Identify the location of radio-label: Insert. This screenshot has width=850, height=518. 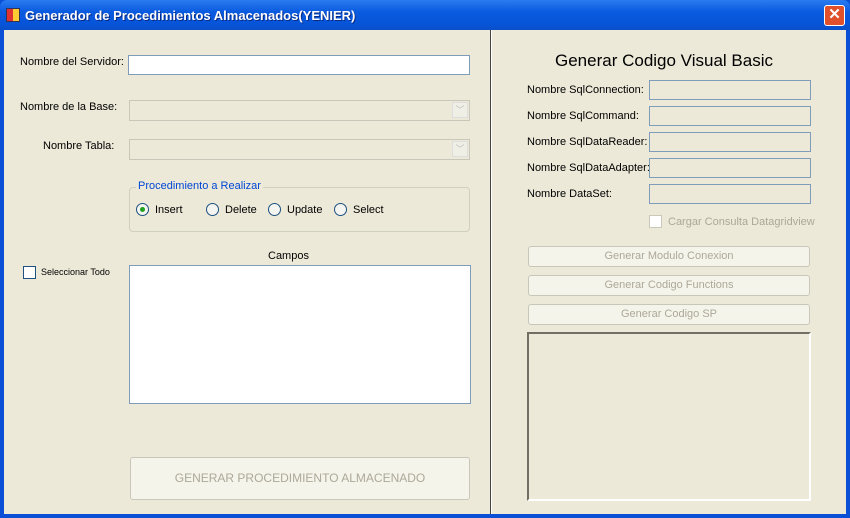
(169, 209).